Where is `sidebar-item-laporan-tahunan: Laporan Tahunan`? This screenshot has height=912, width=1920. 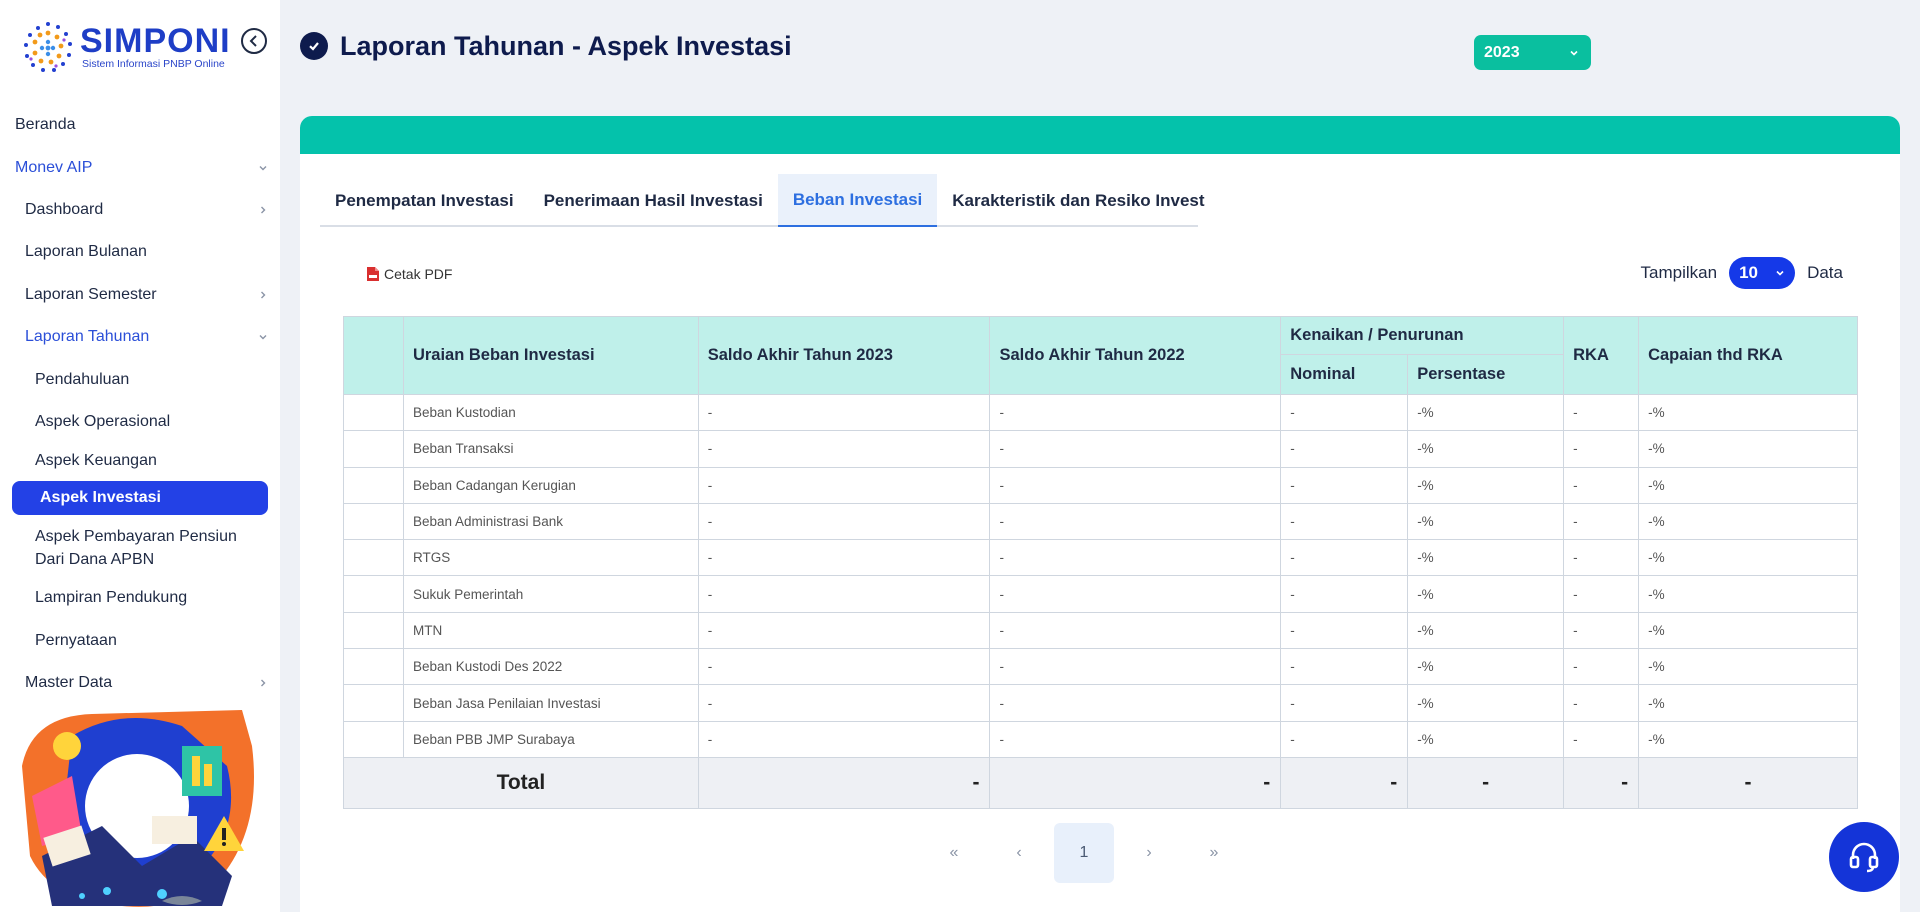 sidebar-item-laporan-tahunan: Laporan Tahunan is located at coordinates (140, 337).